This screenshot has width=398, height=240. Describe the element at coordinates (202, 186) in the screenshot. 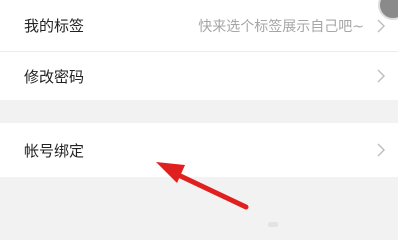

I see `annotation-arrow` at that location.